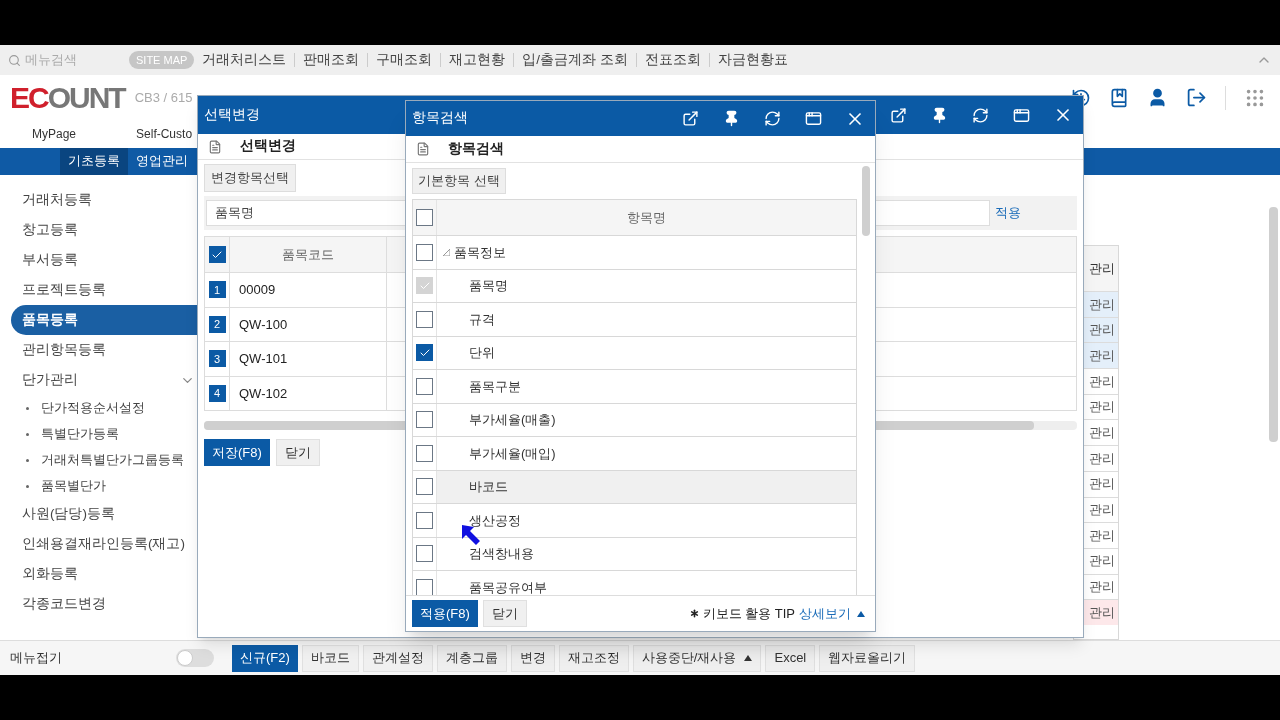 The height and width of the screenshot is (720, 1280). What do you see at coordinates (164, 134) in the screenshot?
I see `header-link: Self-Custo` at bounding box center [164, 134].